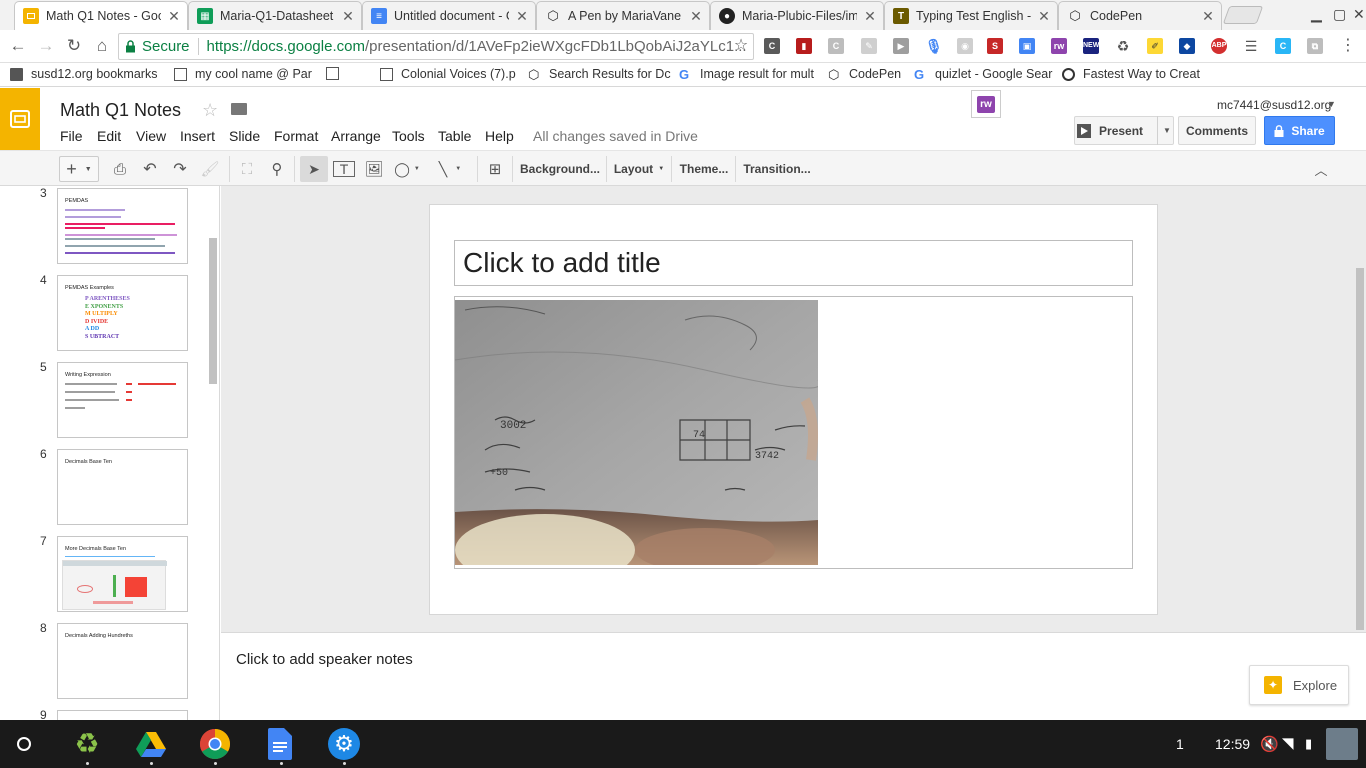  What do you see at coordinates (449, 15) in the screenshot?
I see `tab-untitled-document: ≡ Untitled document - G ✕` at bounding box center [449, 15].